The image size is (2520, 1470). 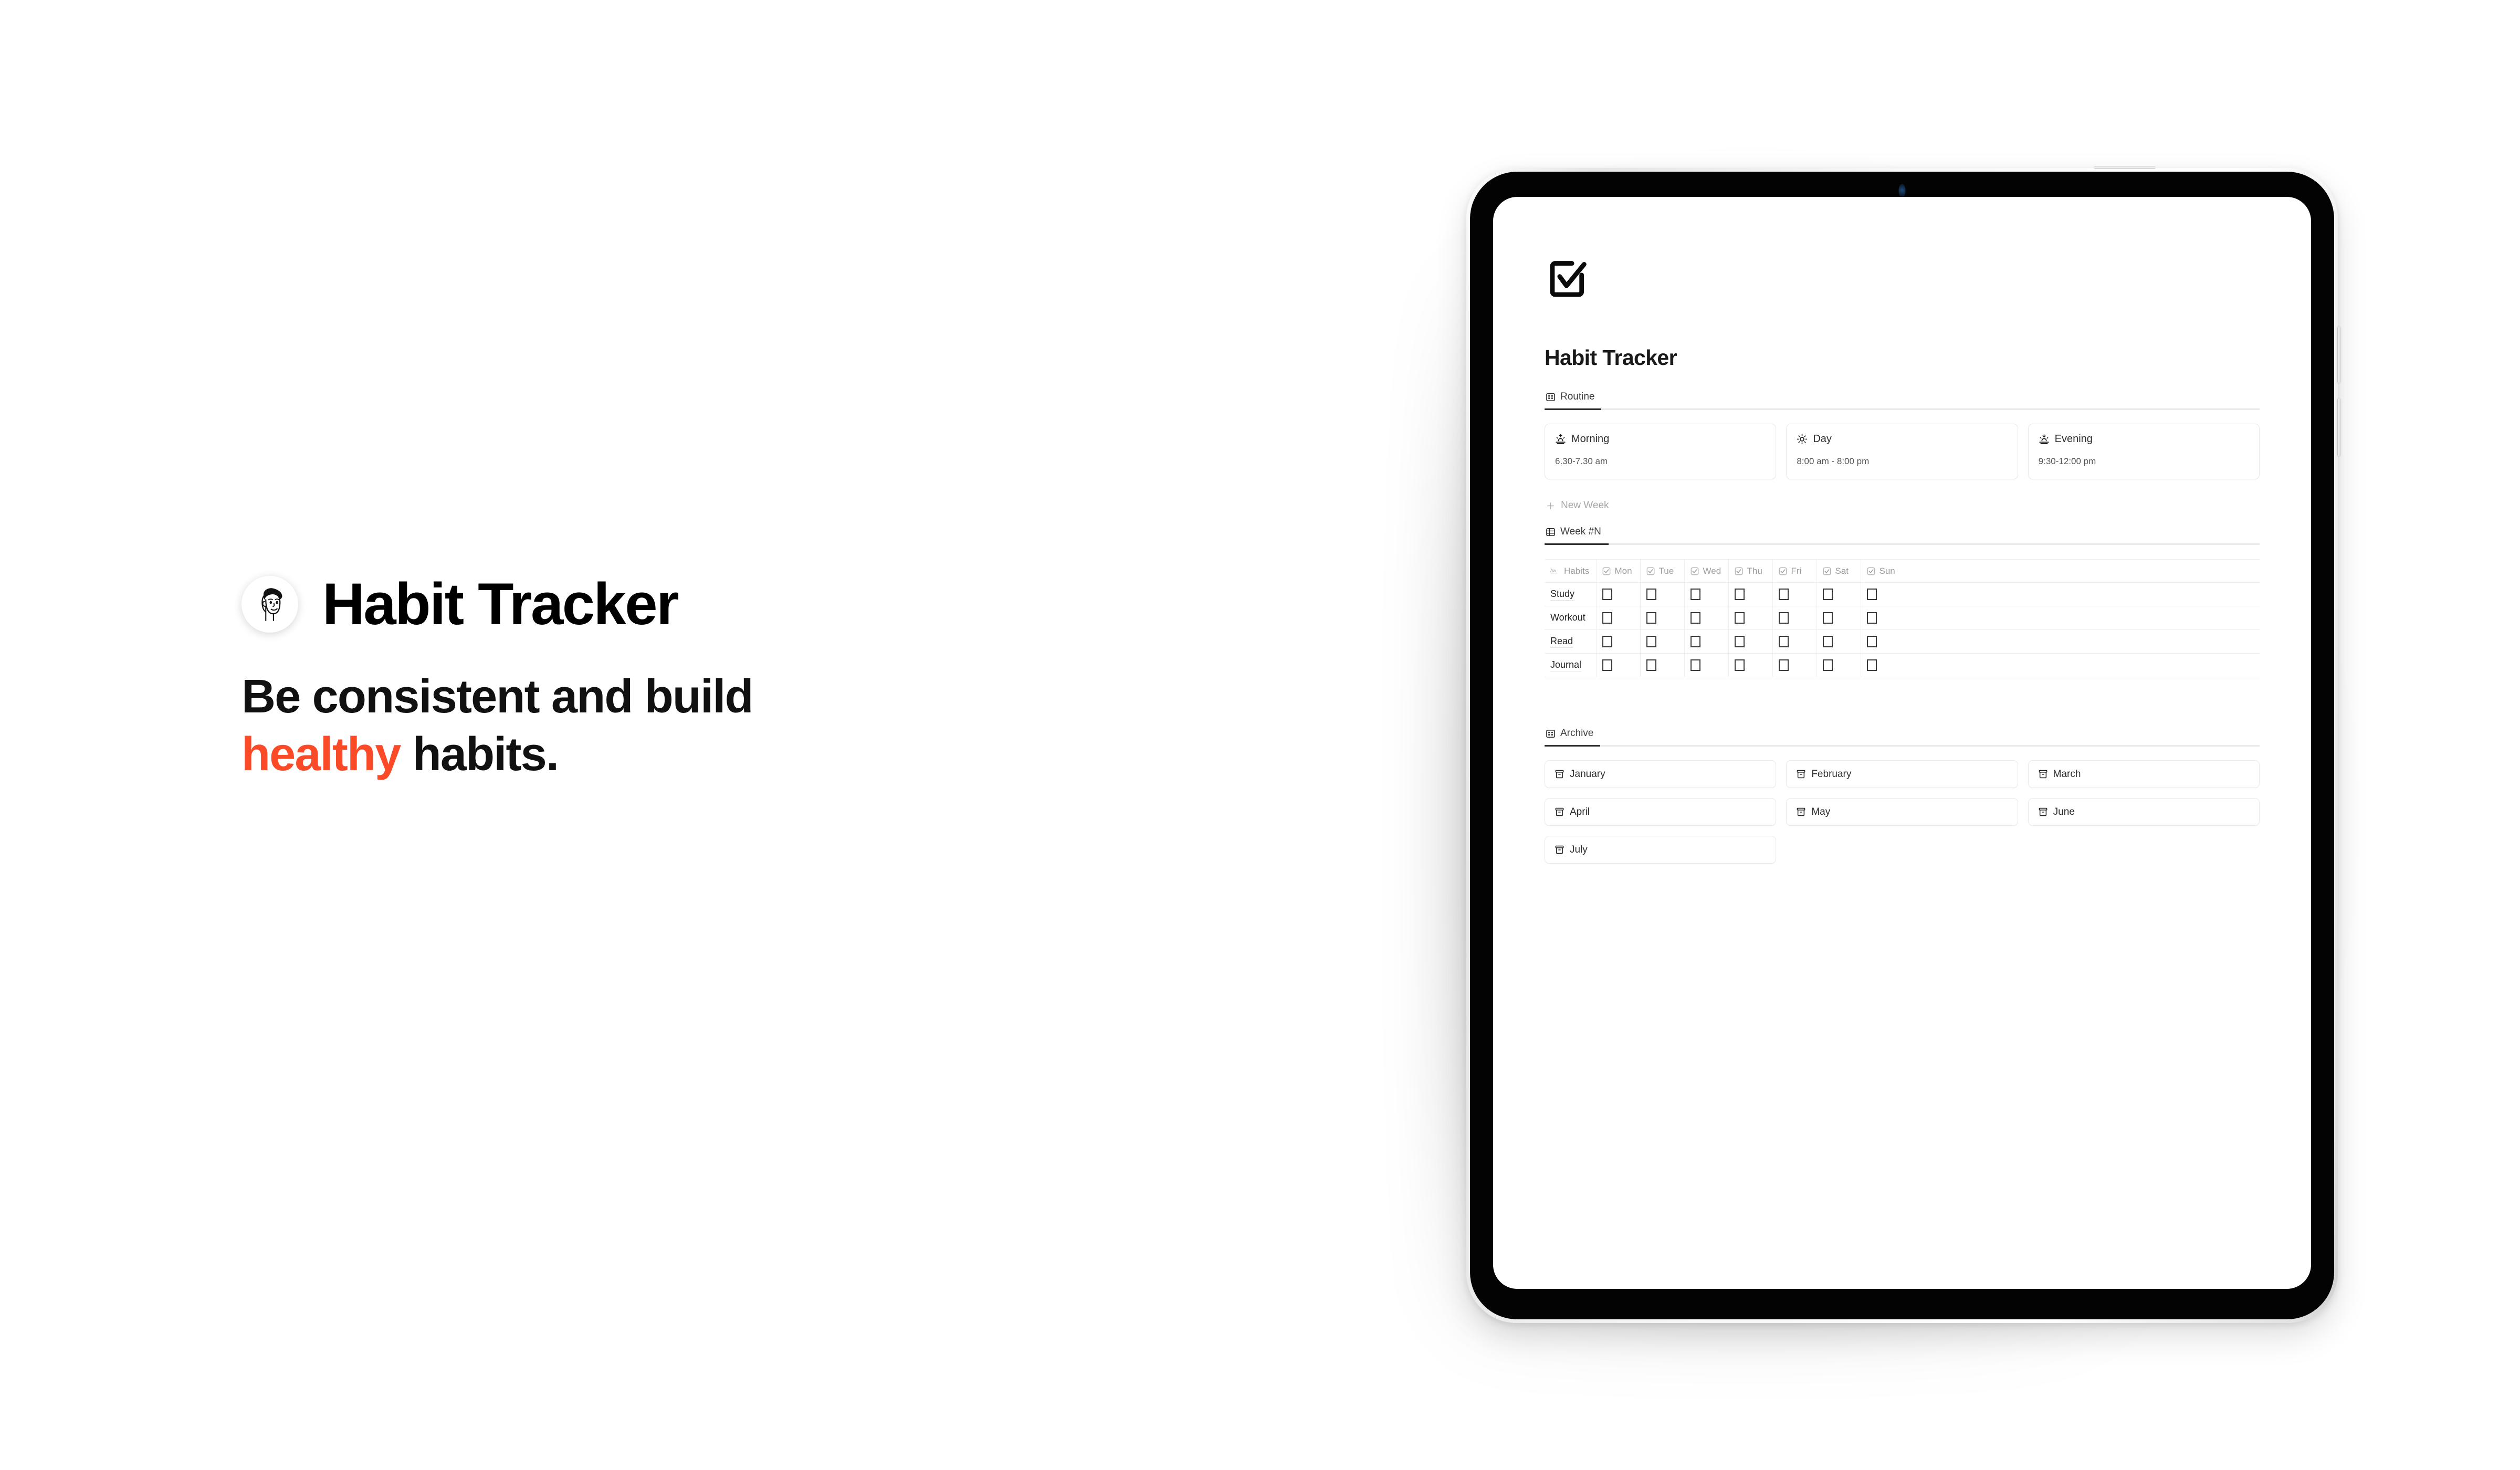 I want to click on habits-table-header-row: Aa Habits Mon Tue Wed Thu Fri Sat Sun, so click(x=1902, y=571).